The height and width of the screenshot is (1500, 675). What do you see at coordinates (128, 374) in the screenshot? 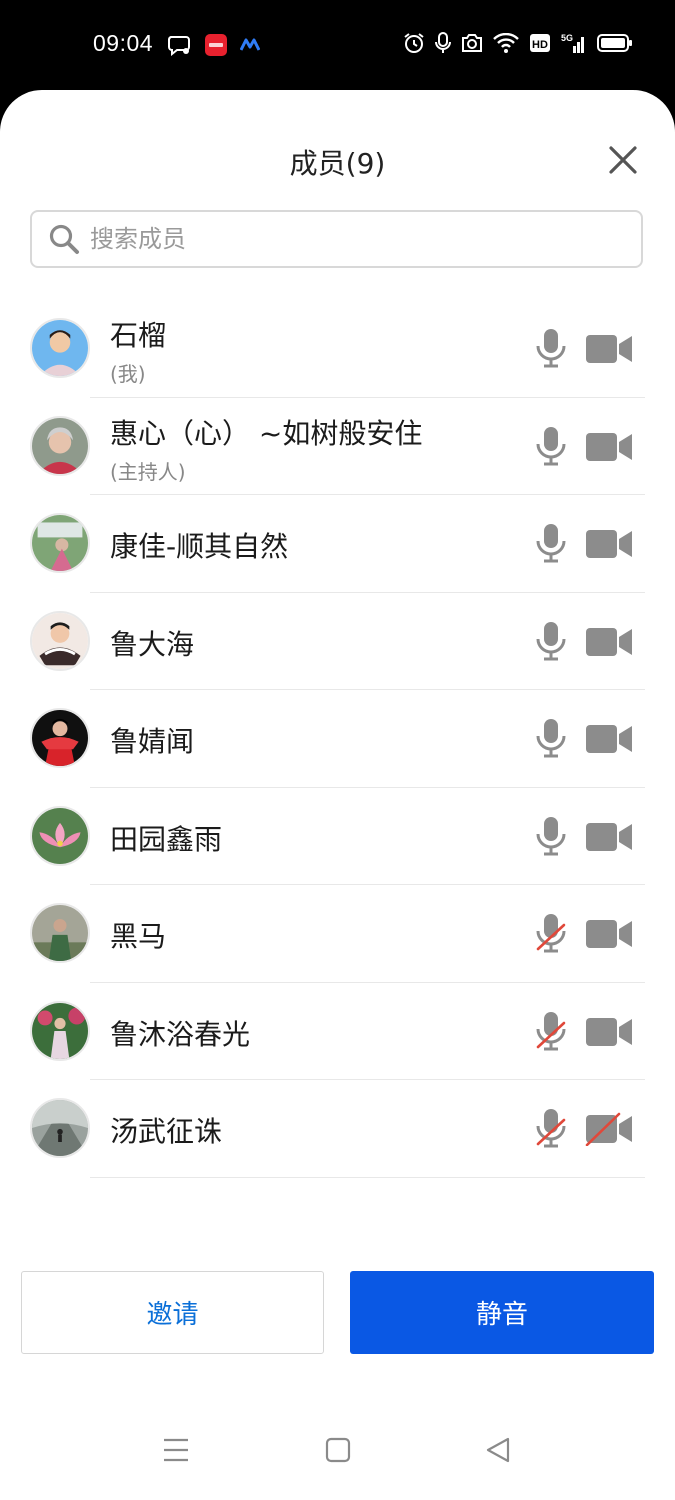
I see `member-role: (我)` at bounding box center [128, 374].